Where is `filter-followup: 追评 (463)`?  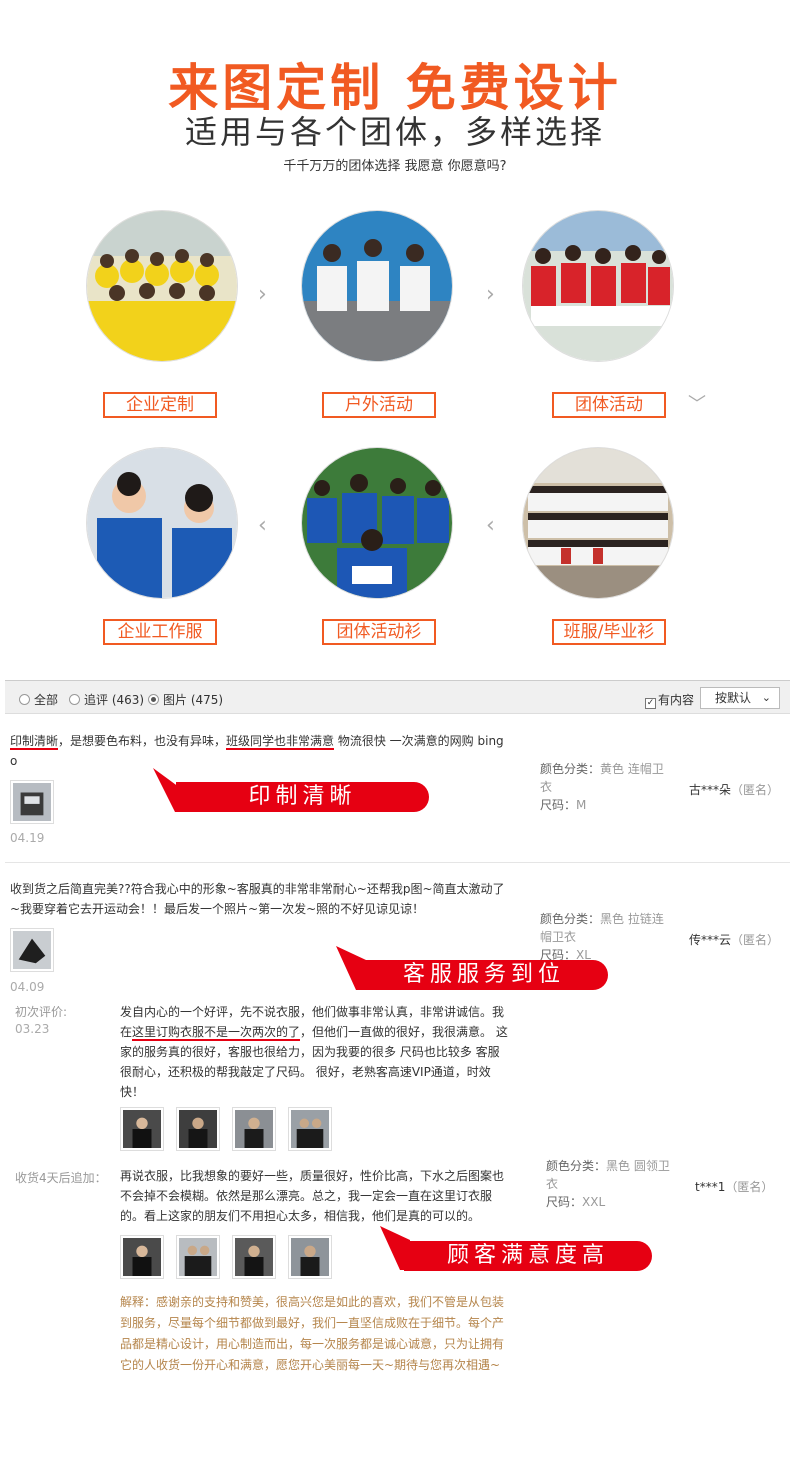 filter-followup: 追评 (463) is located at coordinates (106, 699).